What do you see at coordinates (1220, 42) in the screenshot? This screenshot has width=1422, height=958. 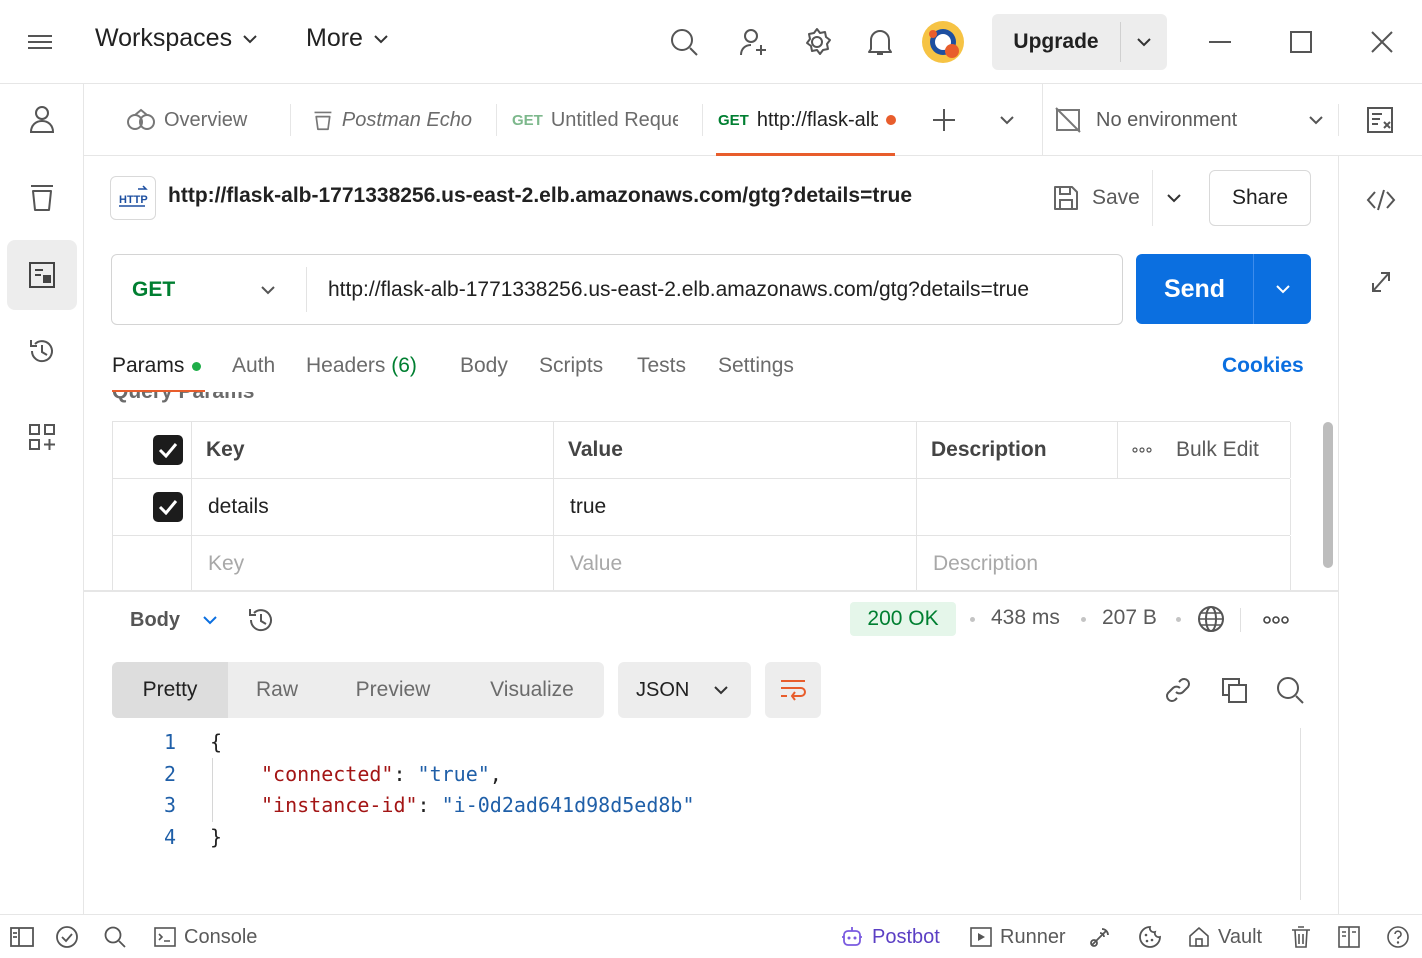 I see `minimize-window-icon` at bounding box center [1220, 42].